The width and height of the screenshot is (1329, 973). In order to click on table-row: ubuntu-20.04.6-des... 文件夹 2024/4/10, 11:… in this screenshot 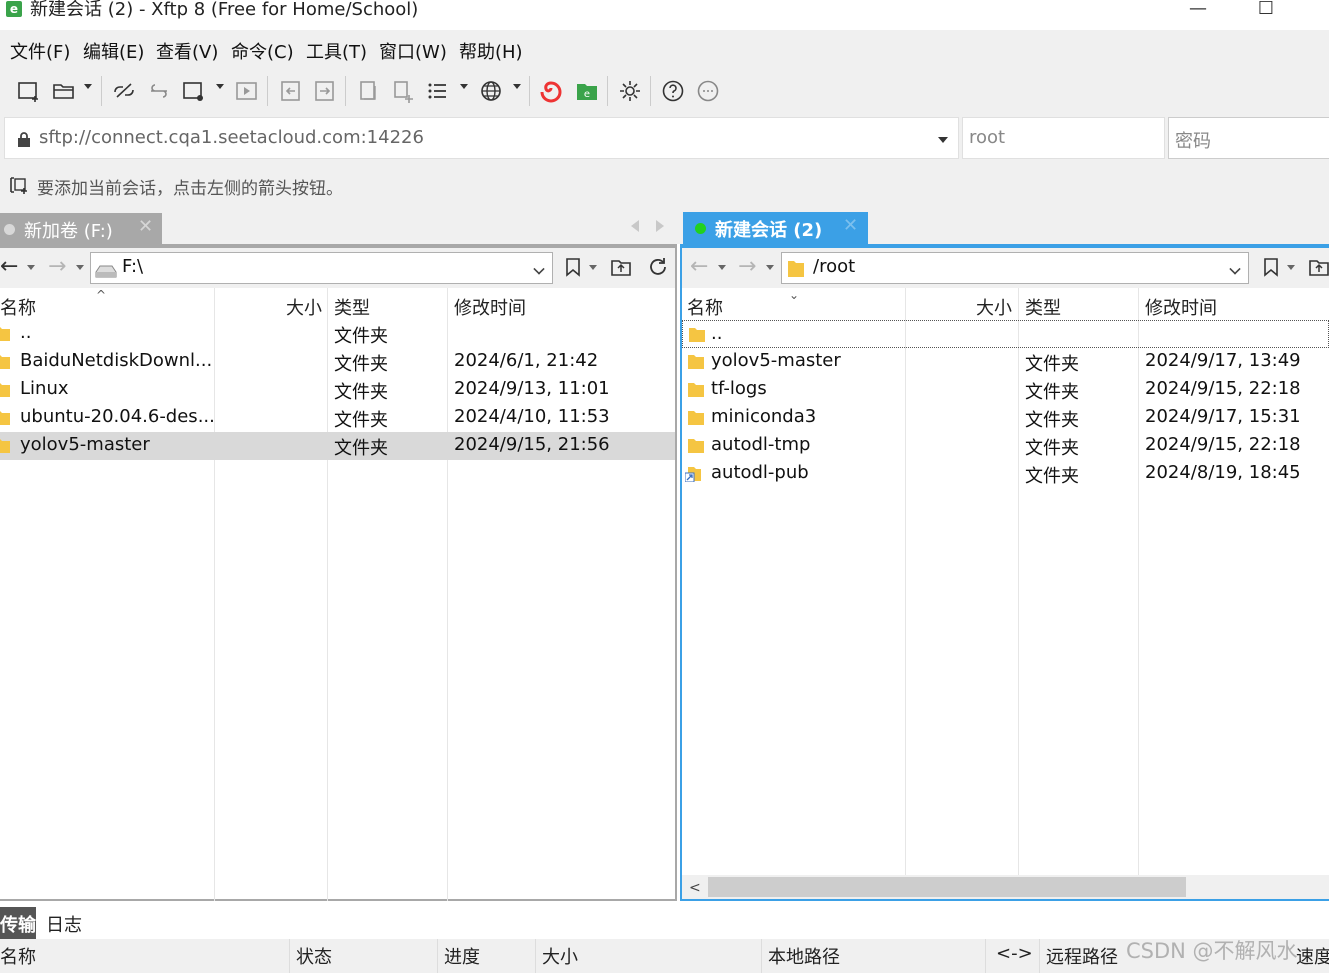, I will do `click(337, 418)`.